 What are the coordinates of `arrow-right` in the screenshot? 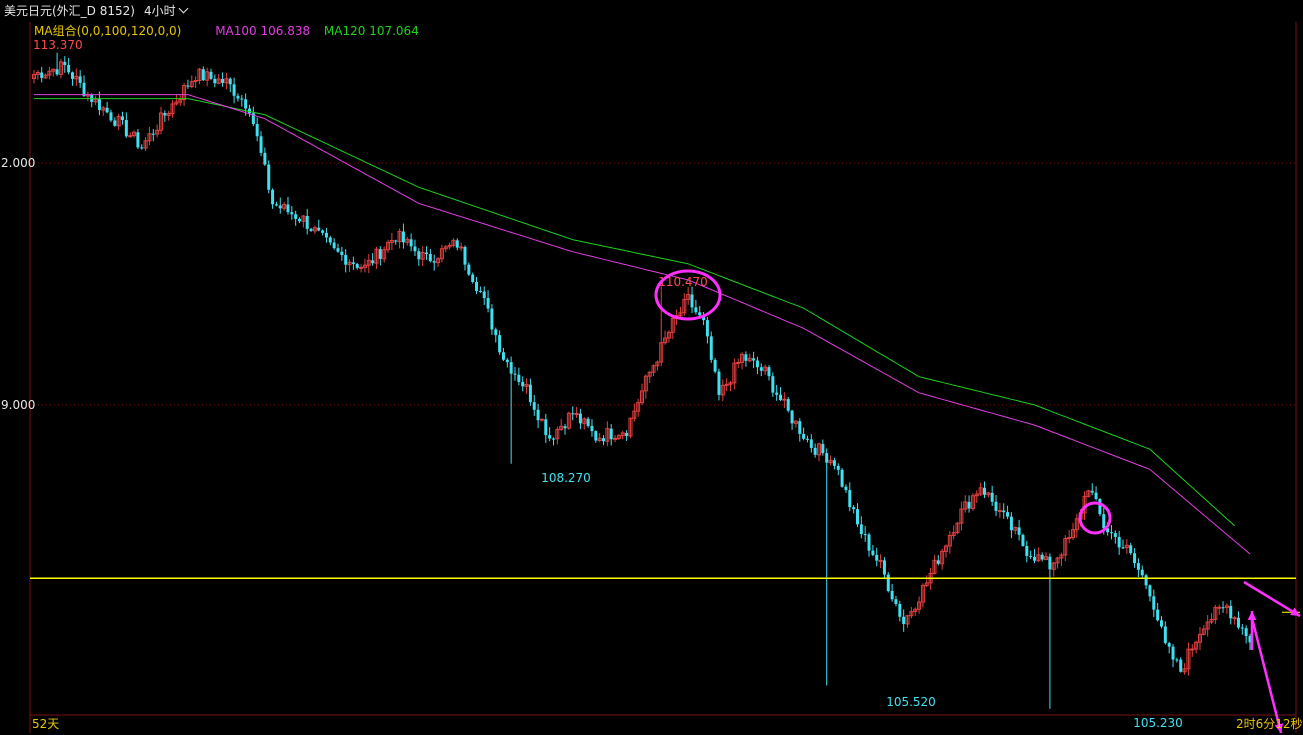 It's located at (1272, 599).